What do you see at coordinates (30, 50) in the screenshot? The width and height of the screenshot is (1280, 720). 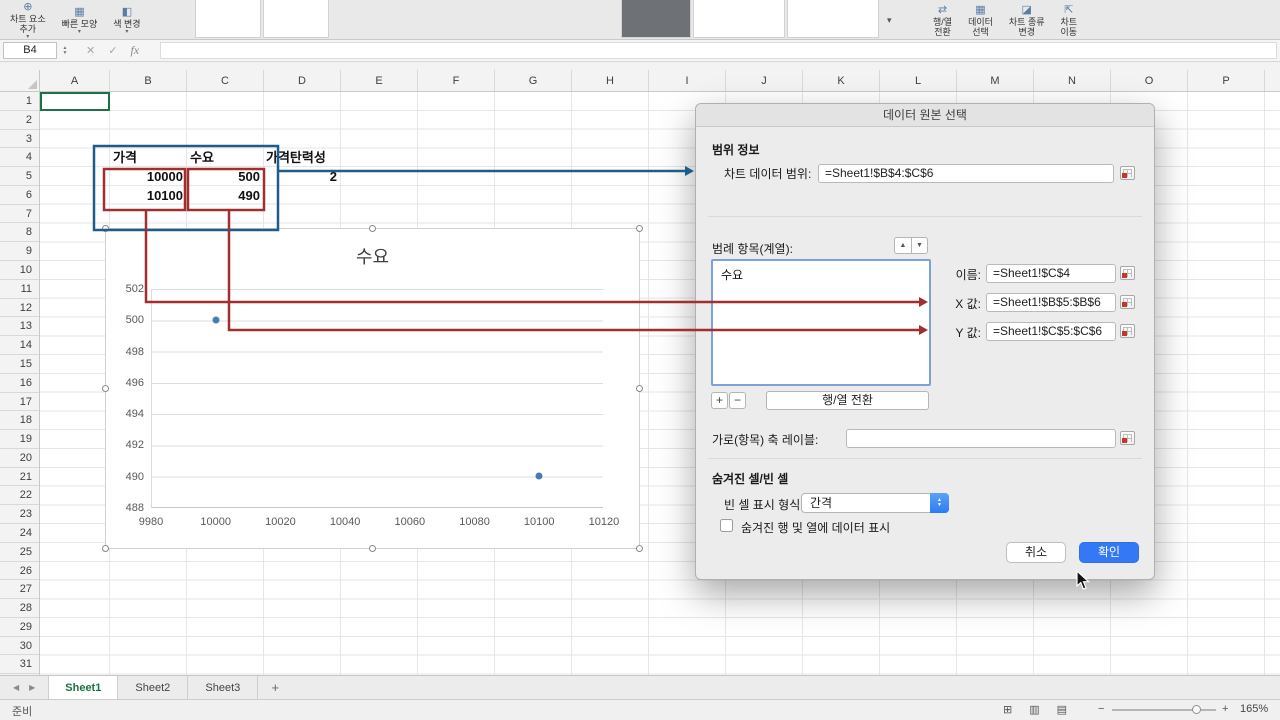 I see `name-box: B4` at bounding box center [30, 50].